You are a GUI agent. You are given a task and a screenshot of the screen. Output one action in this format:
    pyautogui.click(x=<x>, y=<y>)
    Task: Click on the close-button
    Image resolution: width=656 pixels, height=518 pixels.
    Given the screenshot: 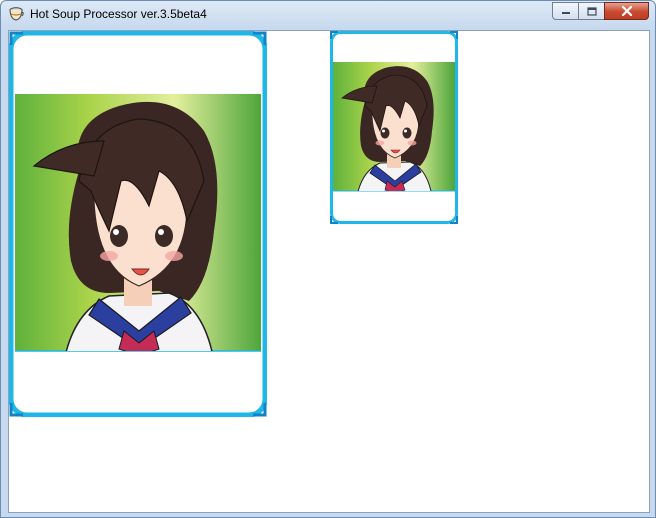 What is the action you would take?
    pyautogui.click(x=626, y=11)
    